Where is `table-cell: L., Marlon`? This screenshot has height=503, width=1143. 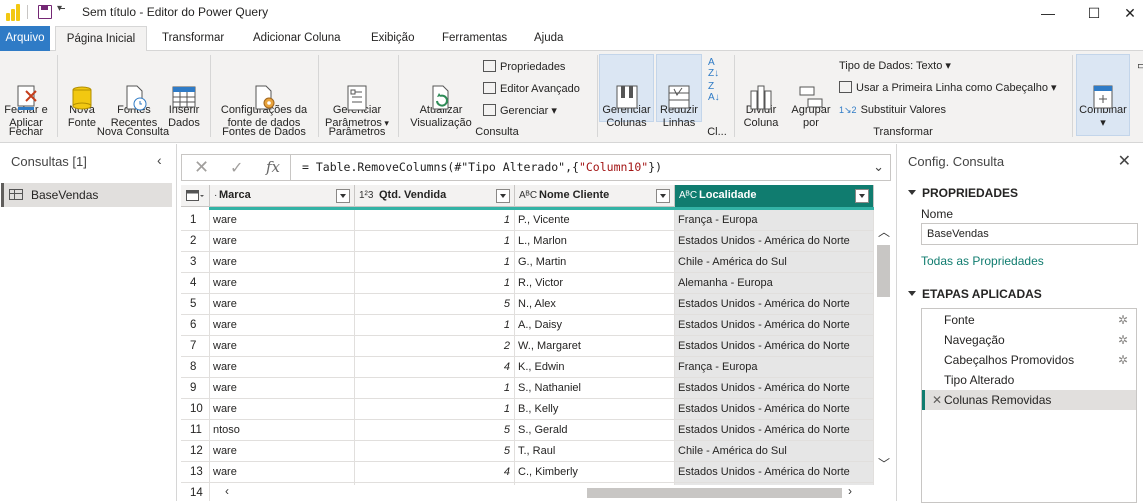
table-cell: L., Marlon is located at coordinates (595, 241).